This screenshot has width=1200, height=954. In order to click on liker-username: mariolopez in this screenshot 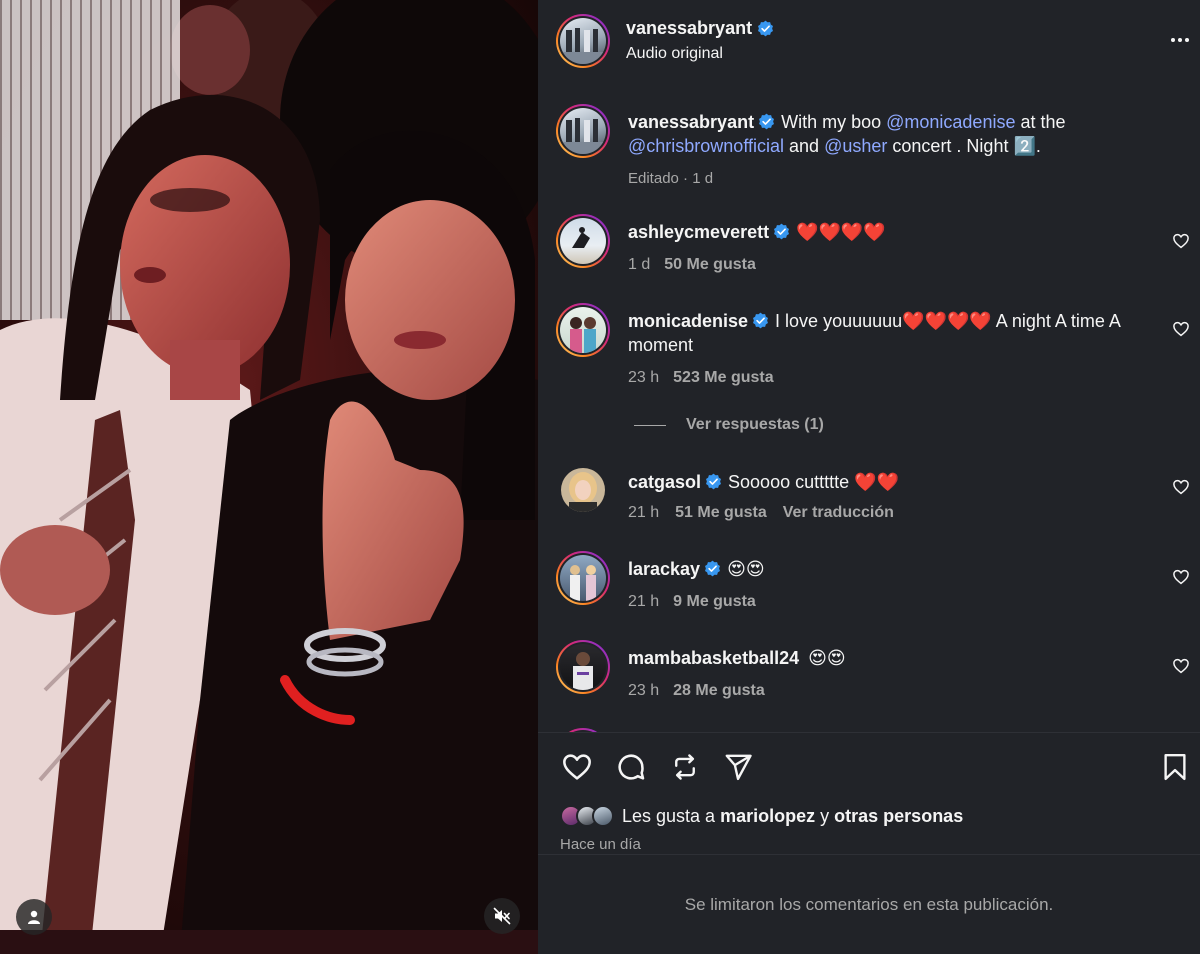, I will do `click(767, 816)`.